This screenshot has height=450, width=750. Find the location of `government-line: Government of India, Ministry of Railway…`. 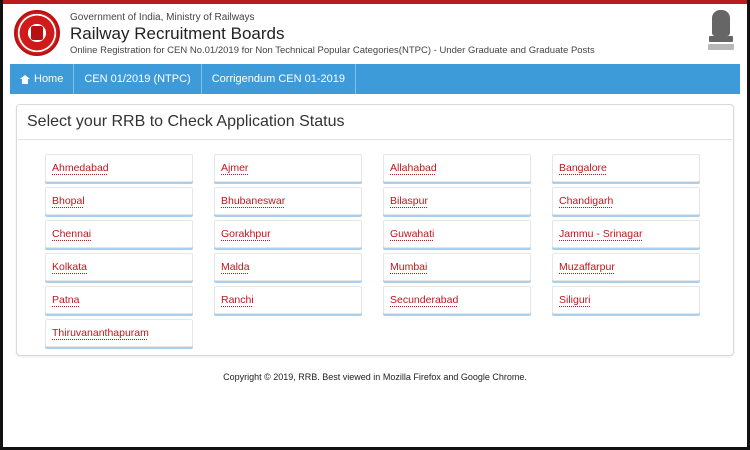

government-line: Government of India, Ministry of Railway… is located at coordinates (162, 17).